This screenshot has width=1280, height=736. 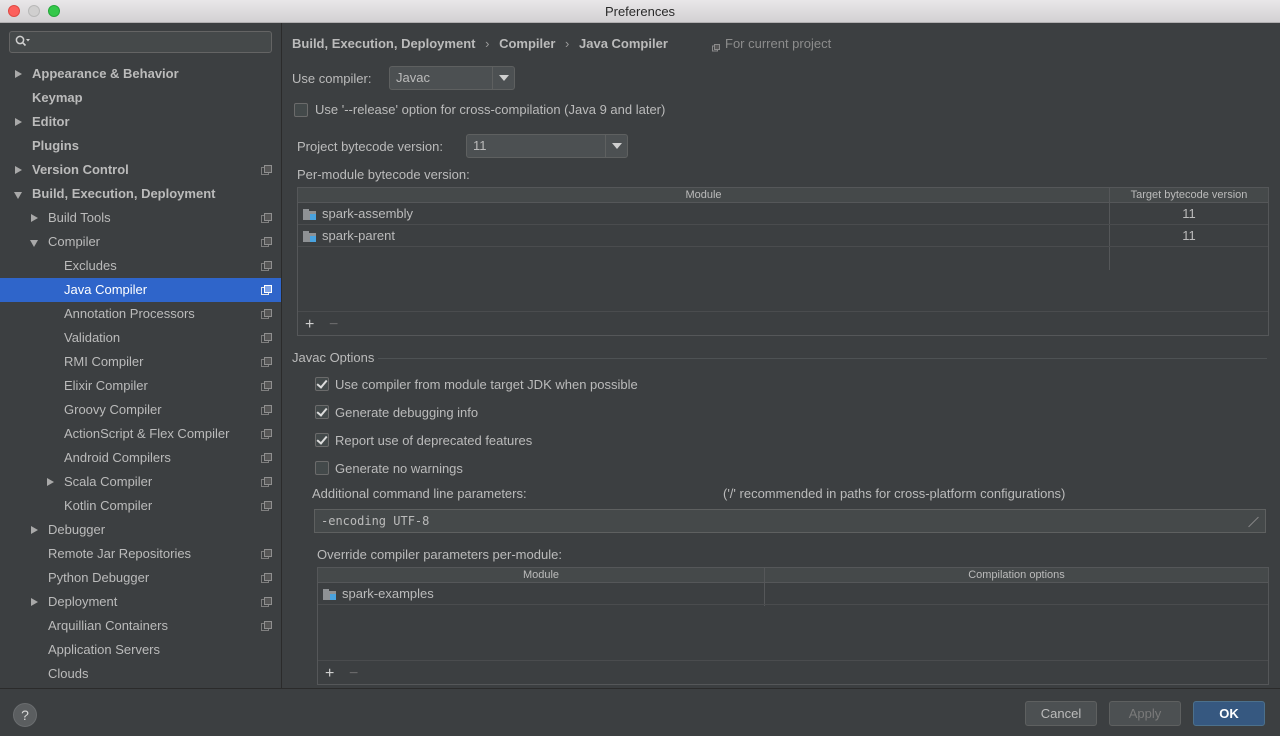 What do you see at coordinates (140, 386) in the screenshot?
I see `sidebar-item-elixir-compiler: Elixir Compiler` at bounding box center [140, 386].